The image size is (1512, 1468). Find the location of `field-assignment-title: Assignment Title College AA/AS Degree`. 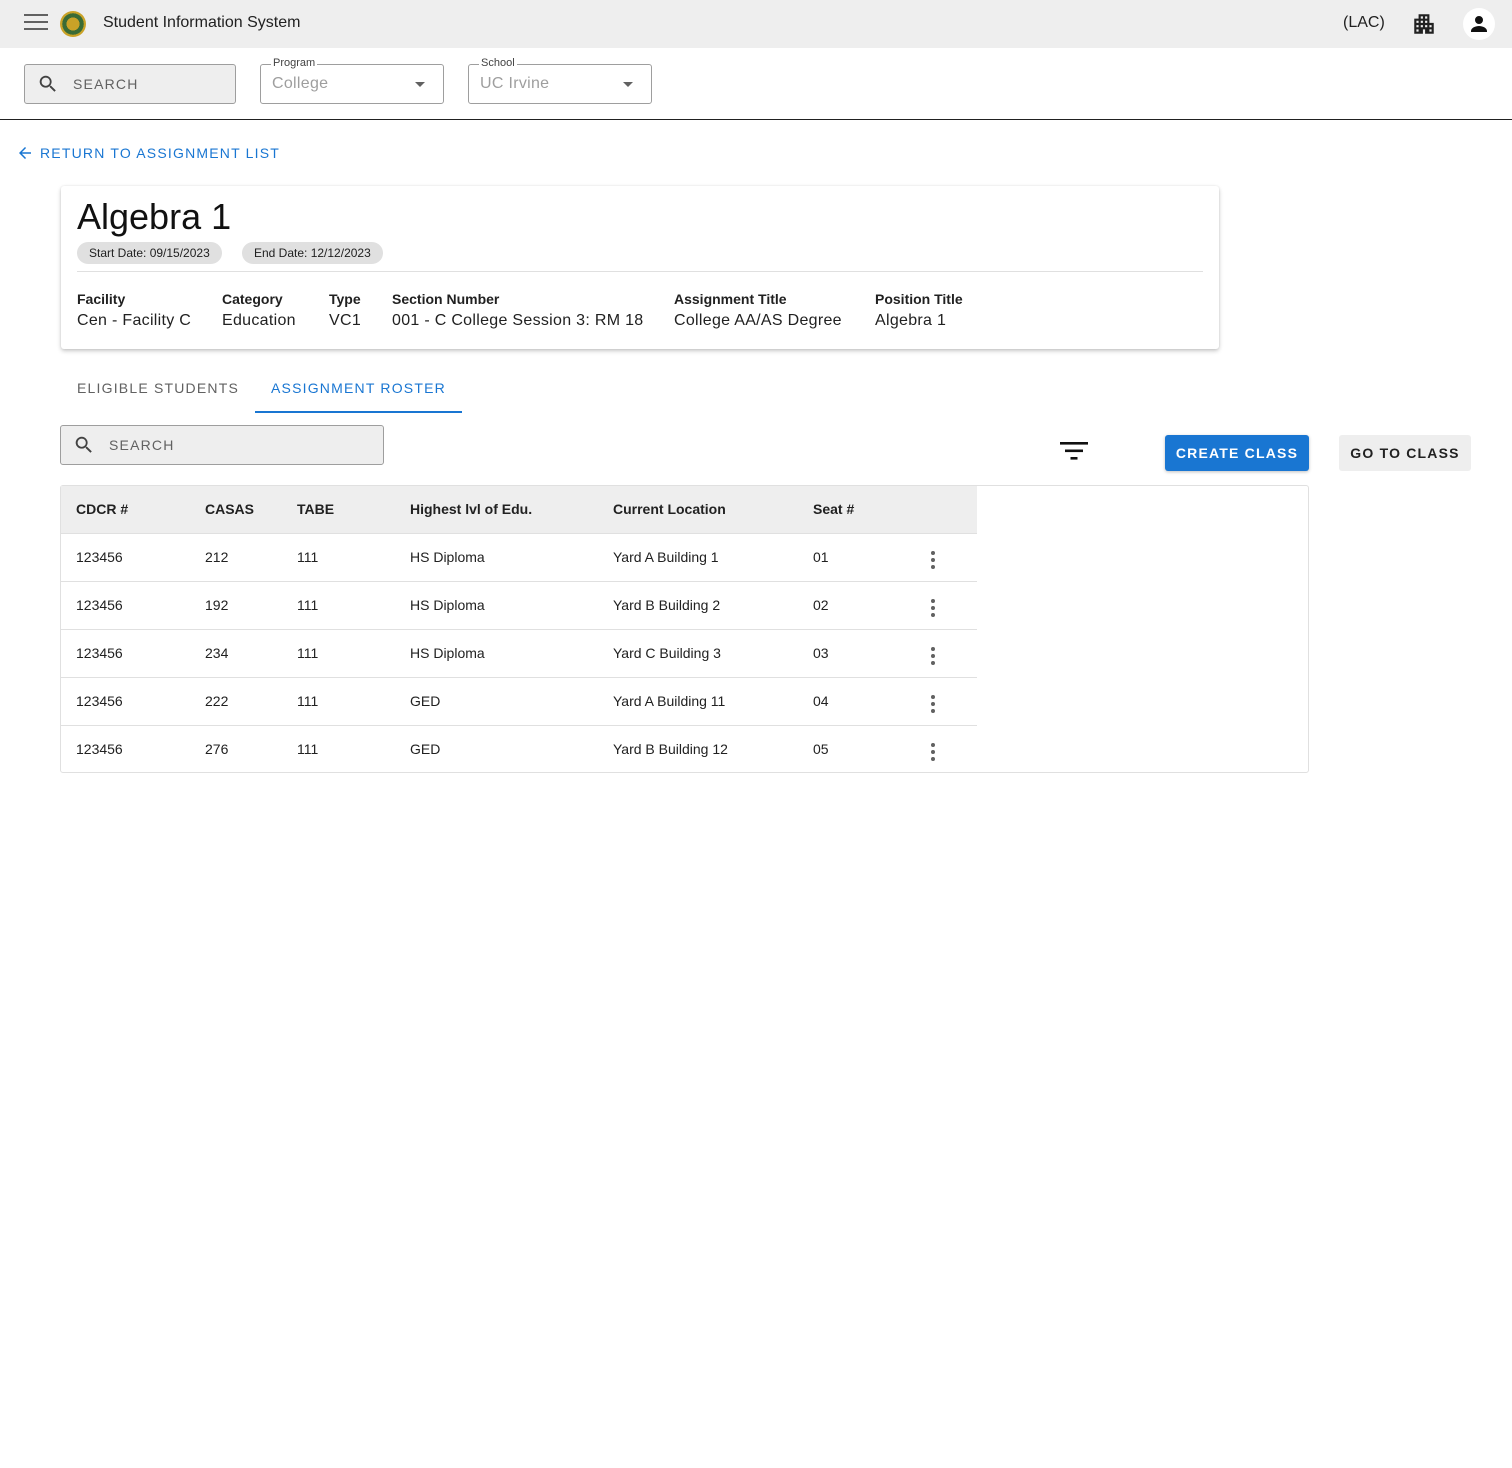

field-assignment-title: Assignment Title College AA/AS Degree is located at coordinates (758, 310).